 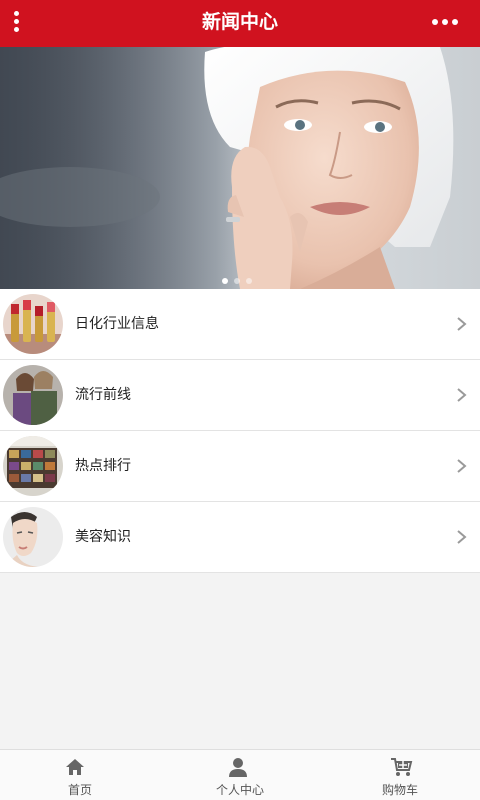 What do you see at coordinates (240, 324) in the screenshot?
I see `list-item: 日化行业信息` at bounding box center [240, 324].